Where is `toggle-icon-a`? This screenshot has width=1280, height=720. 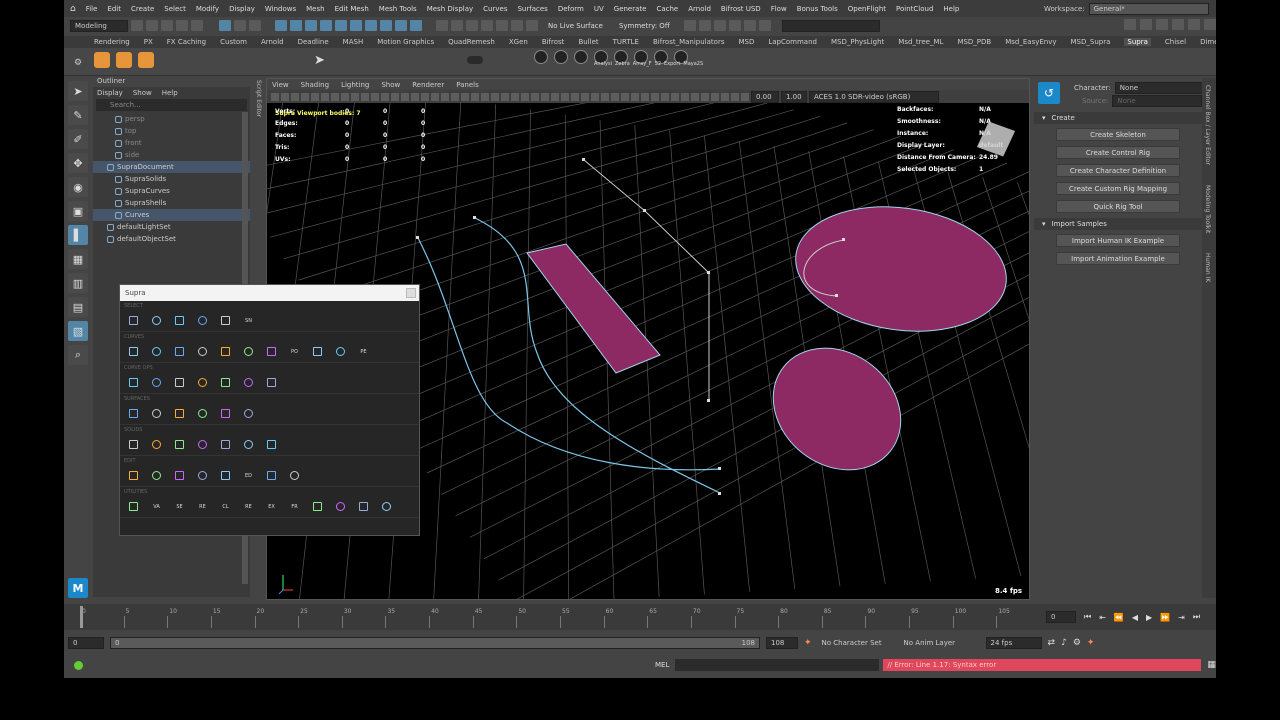 toggle-icon-a is located at coordinates (689, 25).